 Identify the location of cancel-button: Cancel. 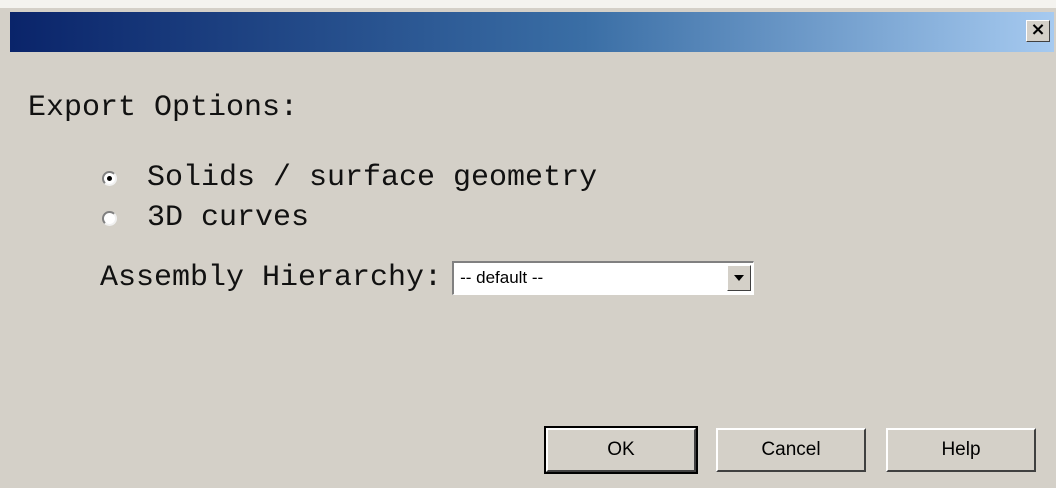
(791, 450).